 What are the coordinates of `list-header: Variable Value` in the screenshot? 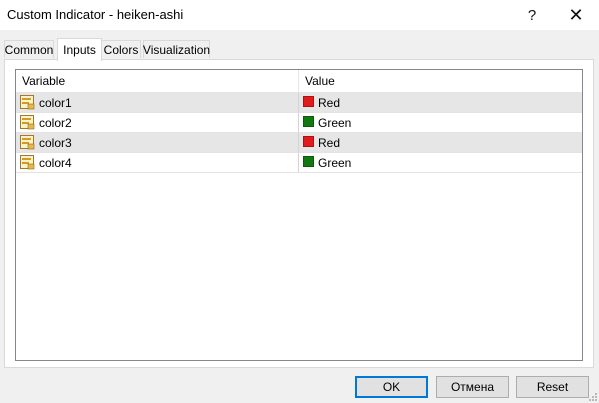 It's located at (299, 81).